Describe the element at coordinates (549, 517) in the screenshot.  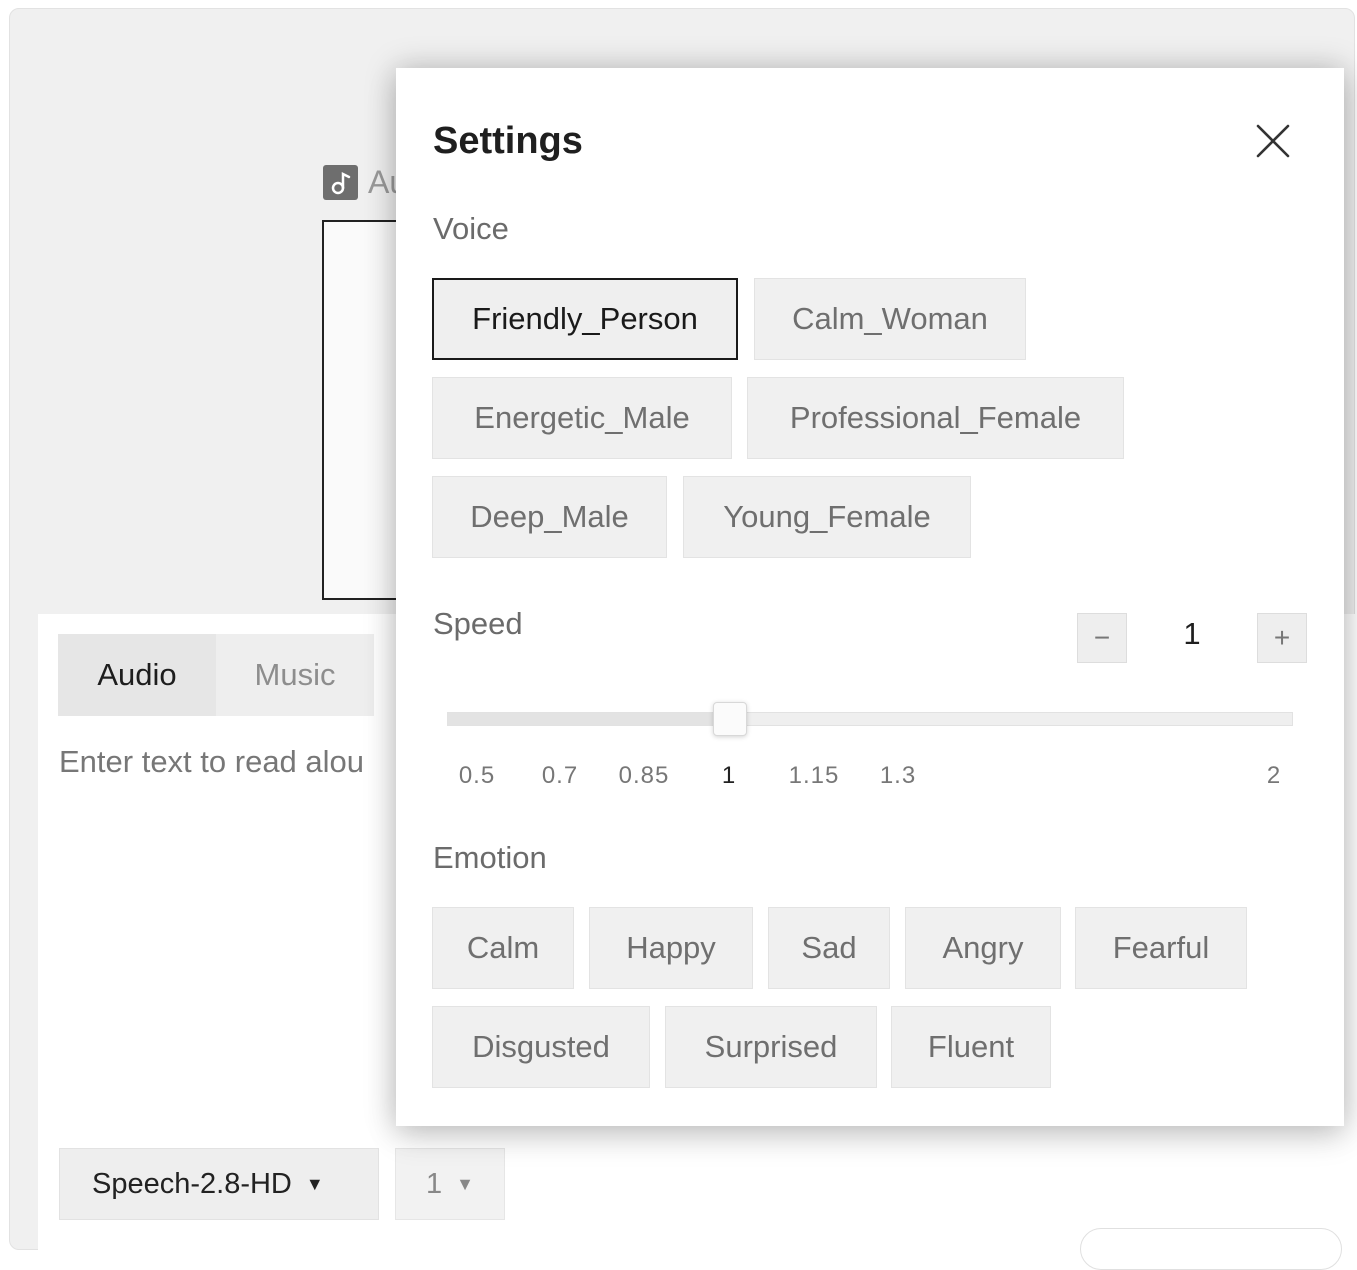
I see `voice-option-deep-male: Deep_Male` at that location.